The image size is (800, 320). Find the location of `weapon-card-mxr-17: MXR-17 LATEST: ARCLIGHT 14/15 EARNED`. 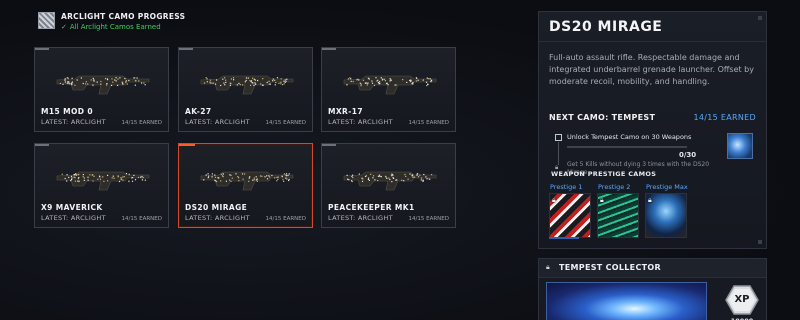

weapon-card-mxr-17: MXR-17 LATEST: ARCLIGHT 14/15 EARNED is located at coordinates (388, 89).